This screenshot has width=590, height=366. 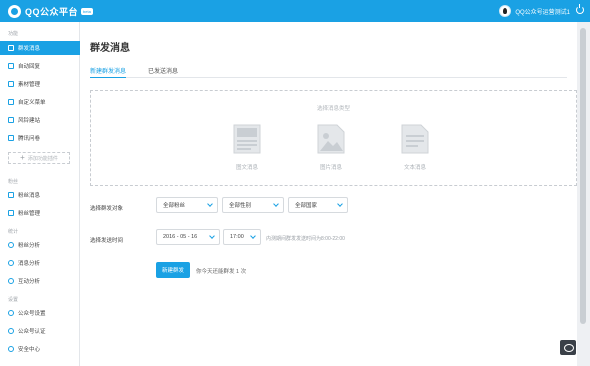 What do you see at coordinates (29, 49) in the screenshot?
I see `sidebar-item-label: 群发消息` at bounding box center [29, 49].